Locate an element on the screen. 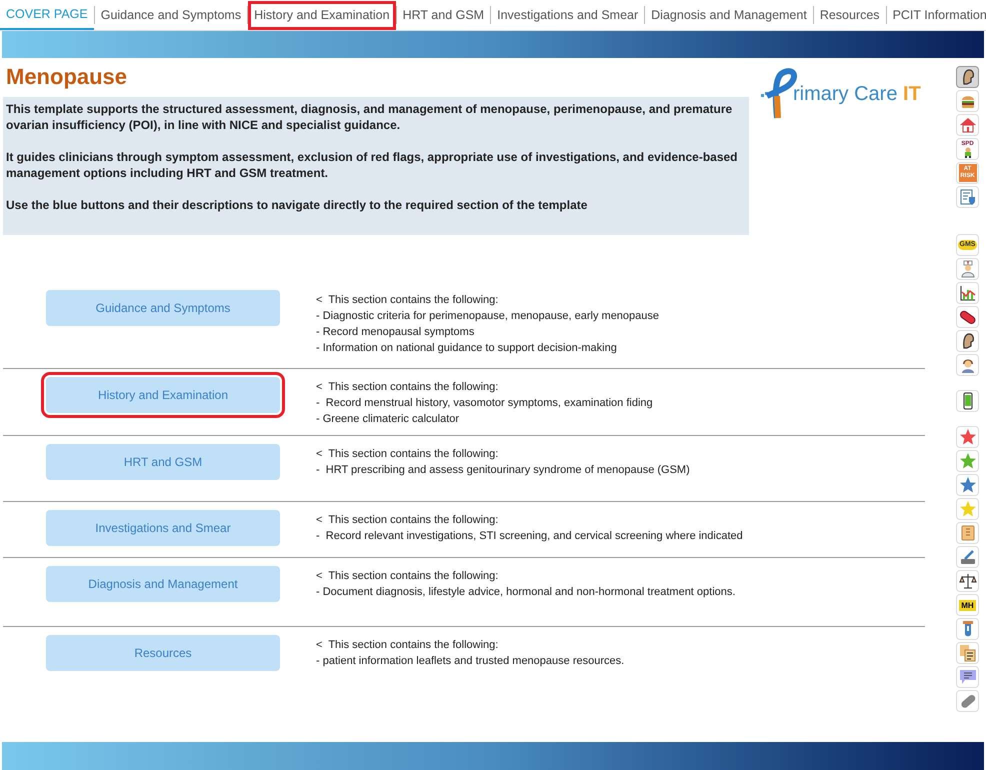  tab: Guidance and Symptoms is located at coordinates (171, 15).